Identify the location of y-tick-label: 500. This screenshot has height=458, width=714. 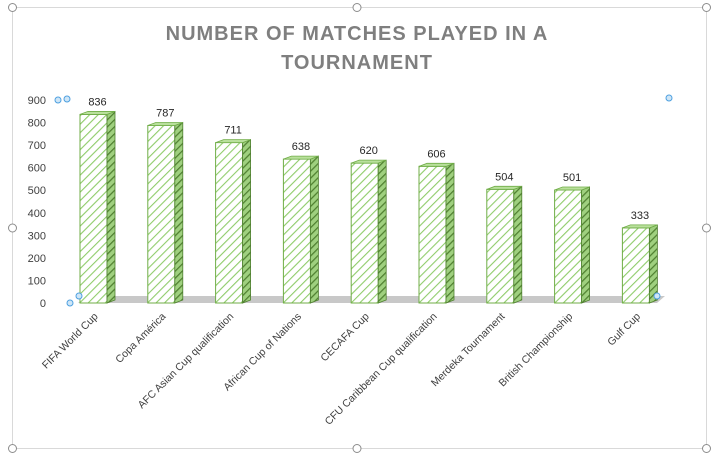
(37, 191).